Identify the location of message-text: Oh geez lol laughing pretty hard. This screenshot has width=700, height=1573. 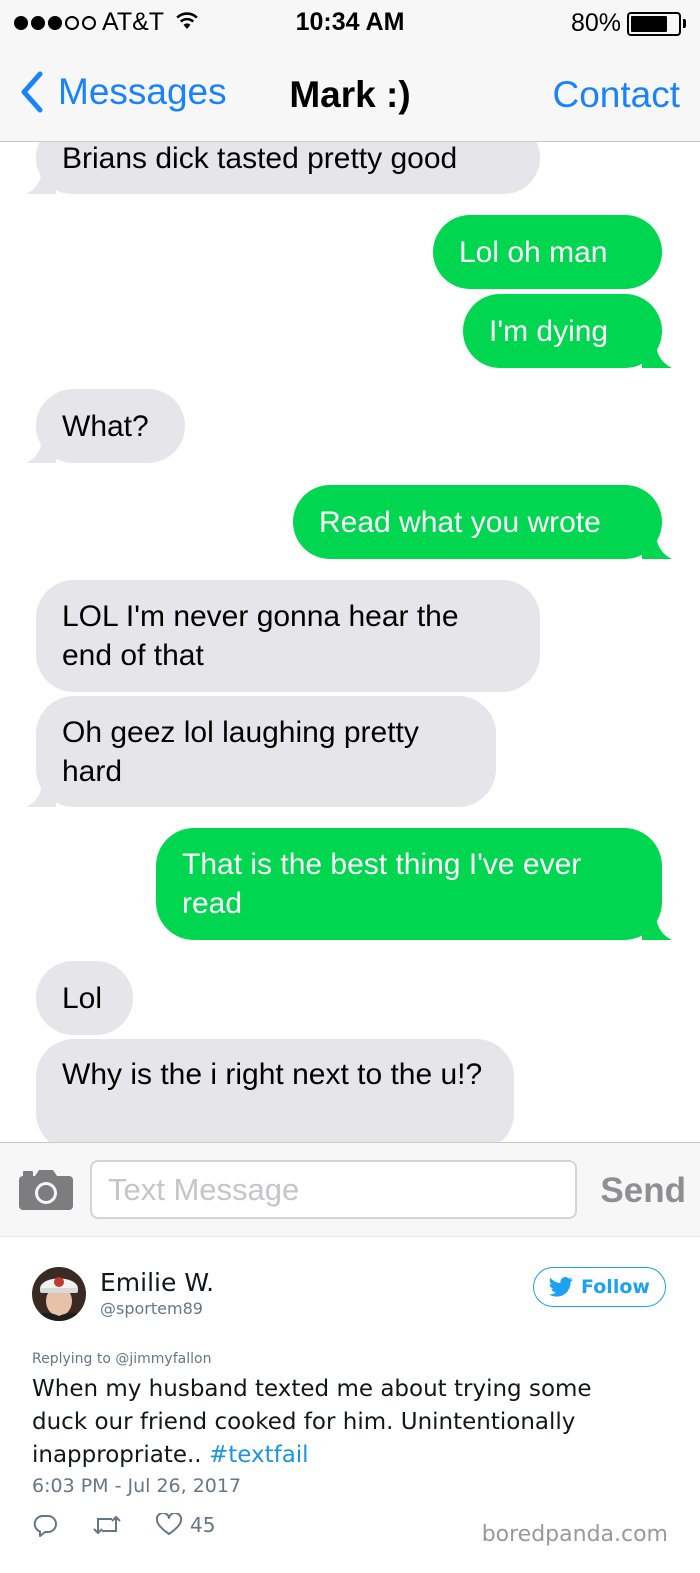
(240, 751).